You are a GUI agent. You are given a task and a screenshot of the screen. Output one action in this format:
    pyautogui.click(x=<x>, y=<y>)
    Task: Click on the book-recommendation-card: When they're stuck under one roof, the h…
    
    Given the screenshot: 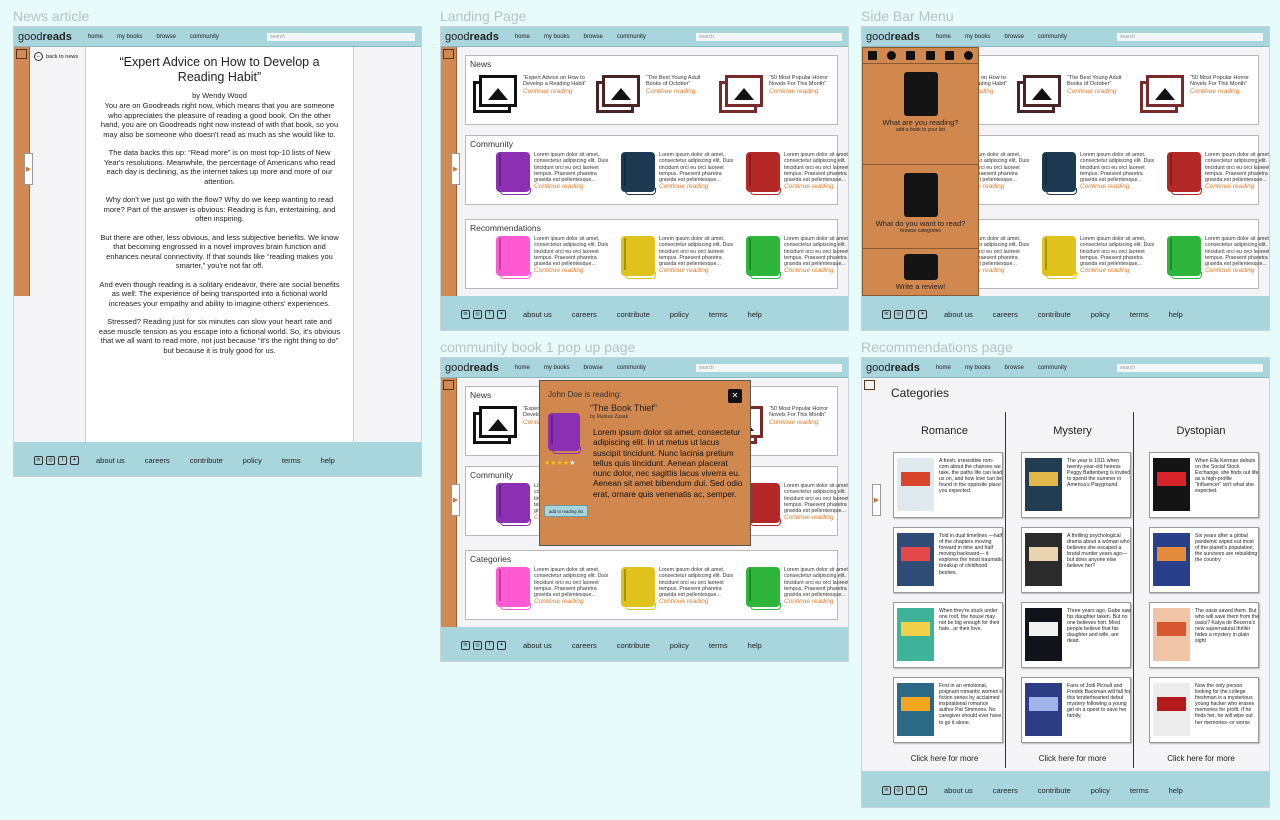 What is the action you would take?
    pyautogui.click(x=948, y=635)
    